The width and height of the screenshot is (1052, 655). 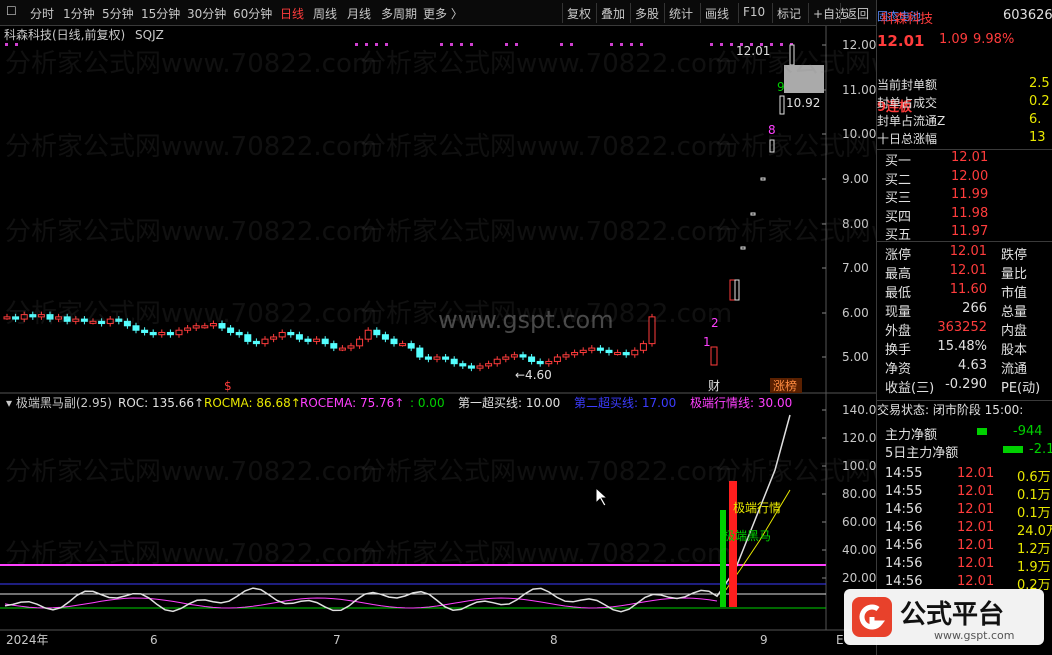 What do you see at coordinates (27, 640) in the screenshot?
I see `x-axis-label: 2024年` at bounding box center [27, 640].